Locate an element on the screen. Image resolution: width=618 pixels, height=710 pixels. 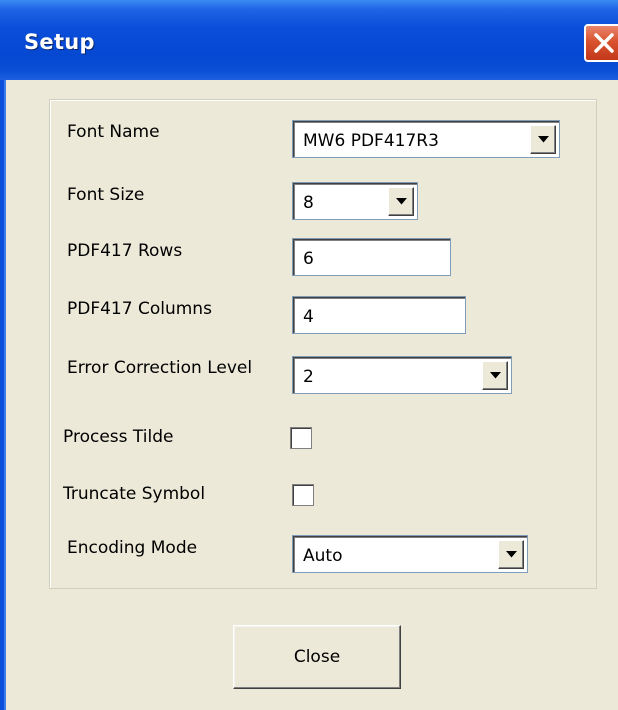
error-correction-dropdown: 2 is located at coordinates (402, 375).